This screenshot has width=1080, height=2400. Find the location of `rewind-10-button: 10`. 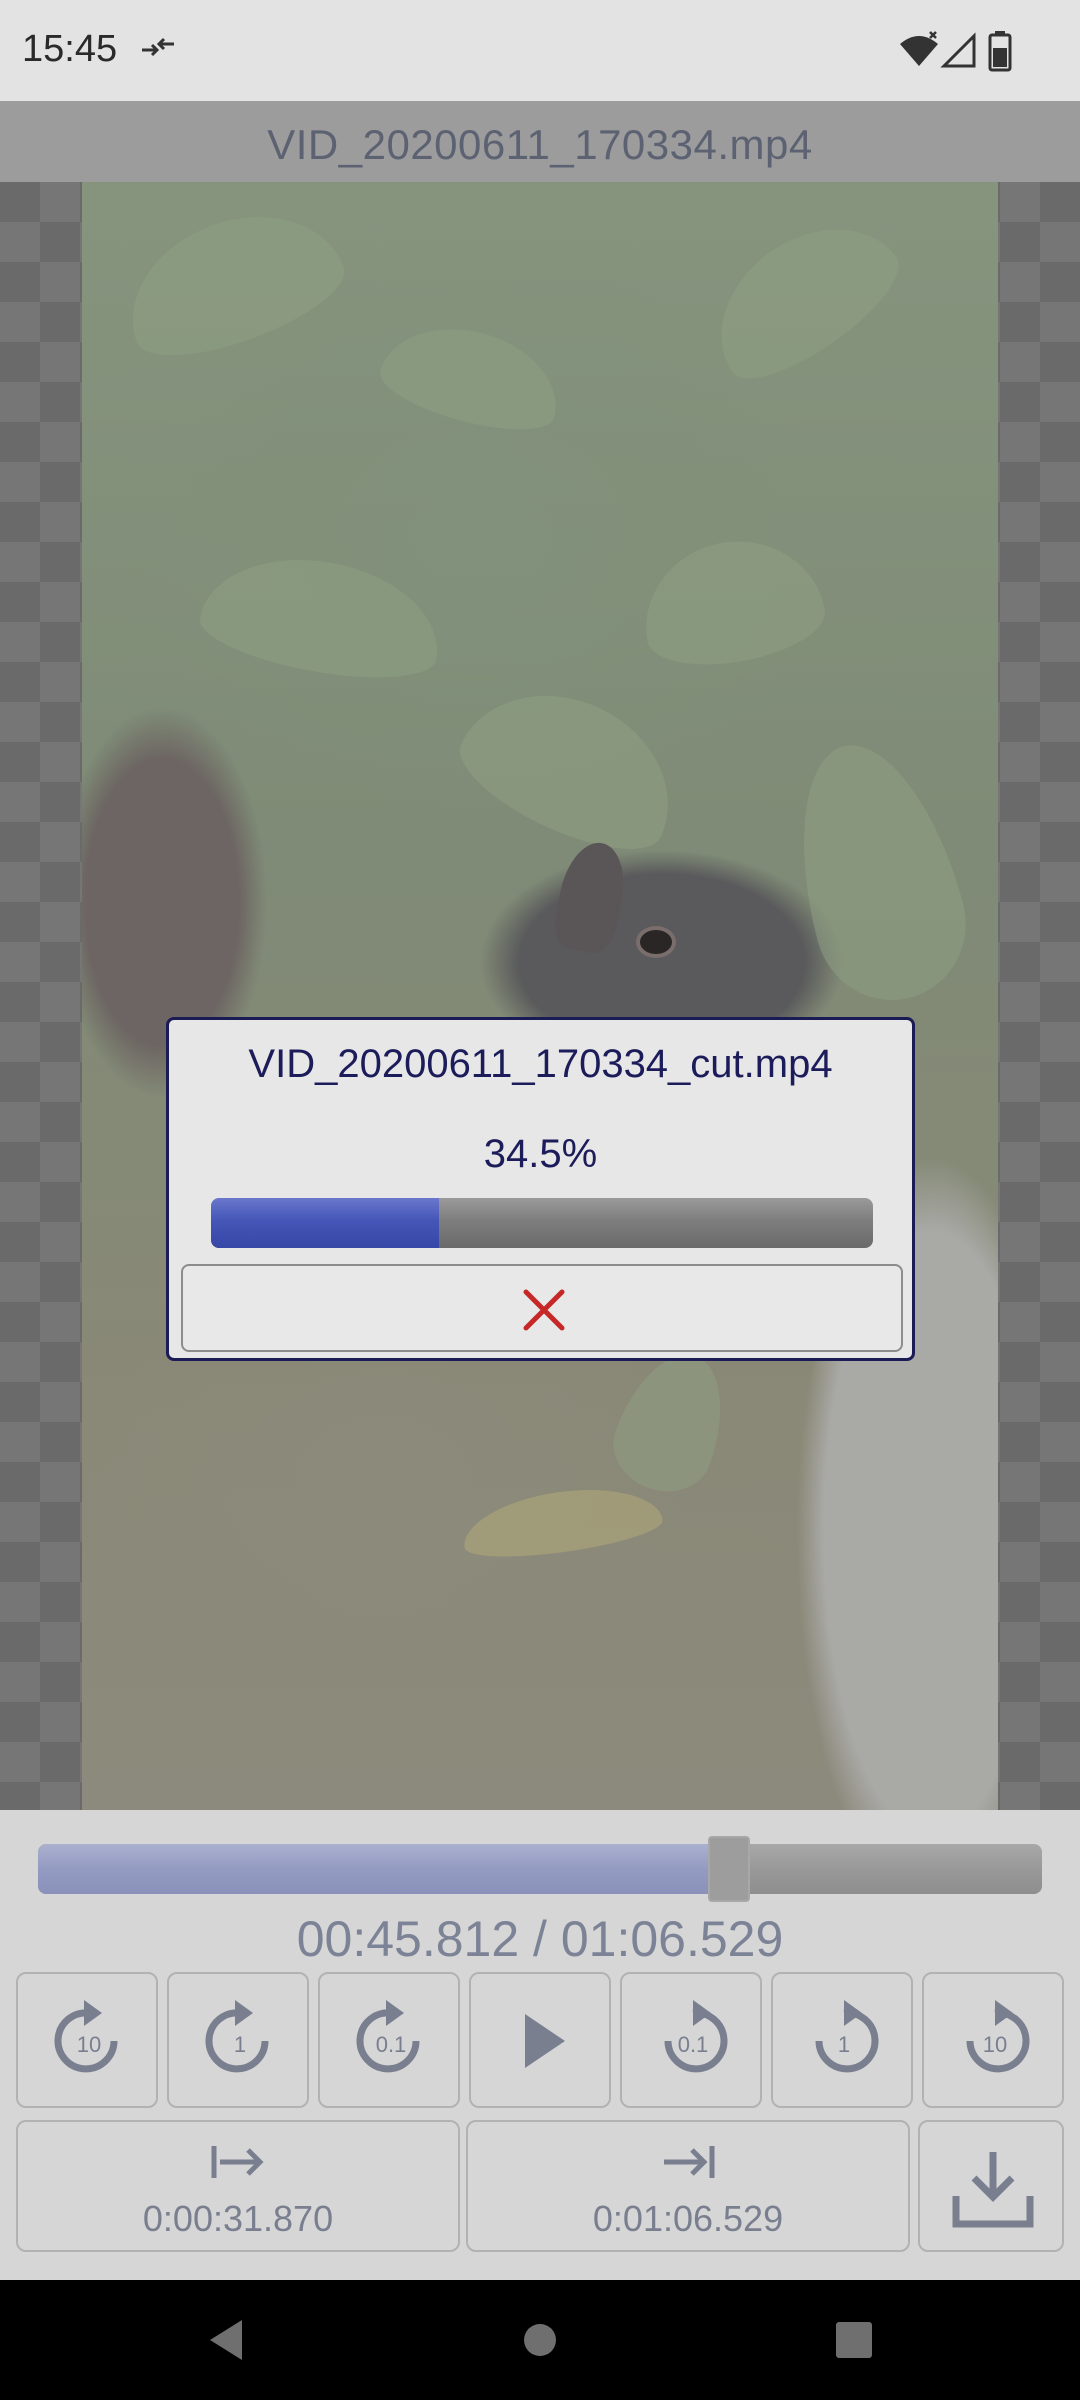

rewind-10-button: 10 is located at coordinates (87, 2040).